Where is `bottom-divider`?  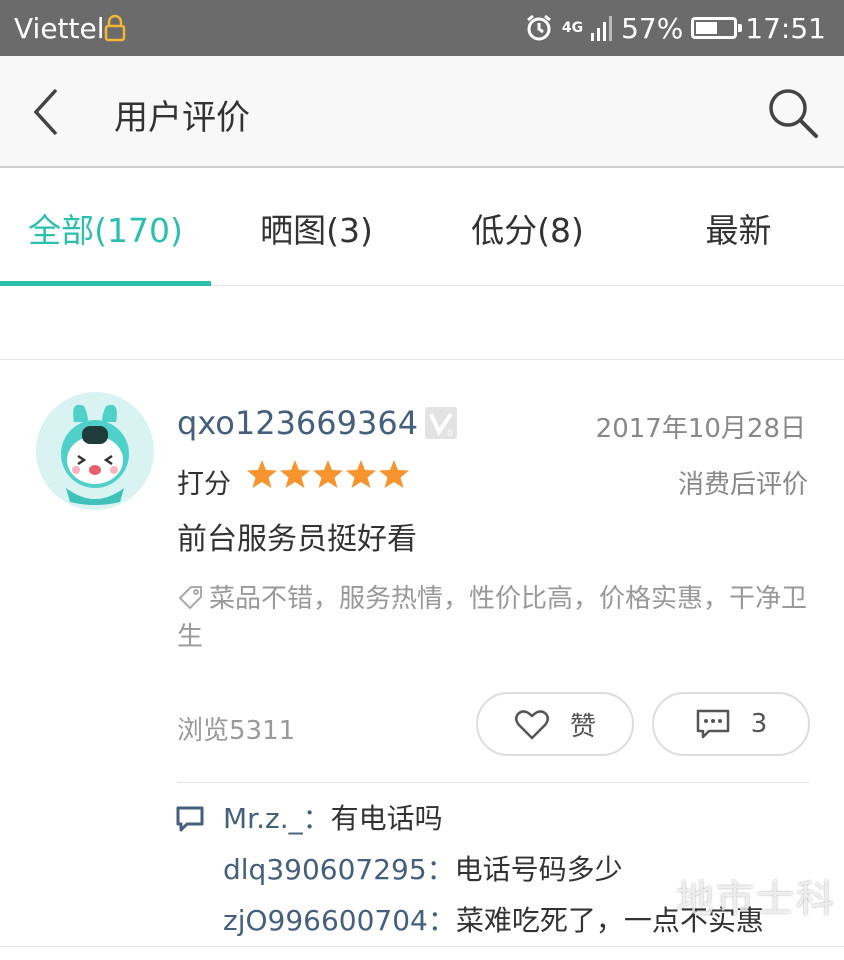
bottom-divider is located at coordinates (422, 946).